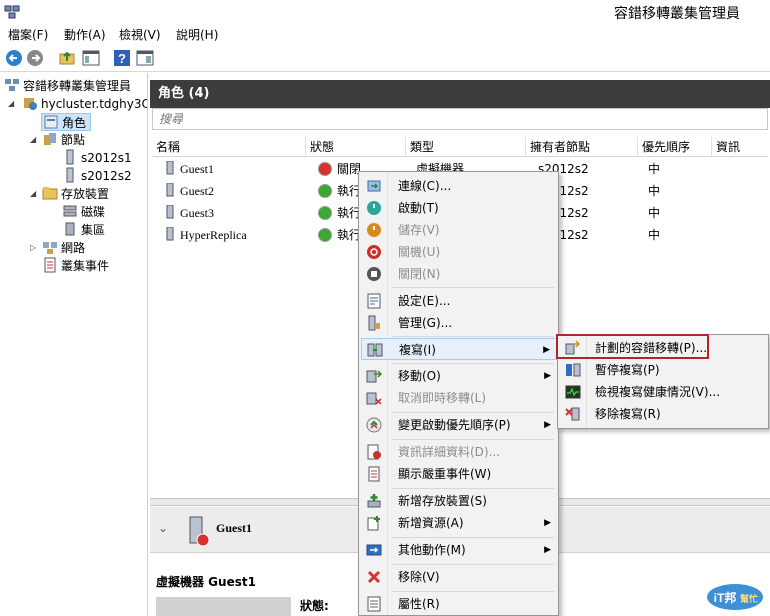 This screenshot has width=770, height=616. What do you see at coordinates (374, 274) in the screenshot?
I see `turn-off-icon` at bounding box center [374, 274].